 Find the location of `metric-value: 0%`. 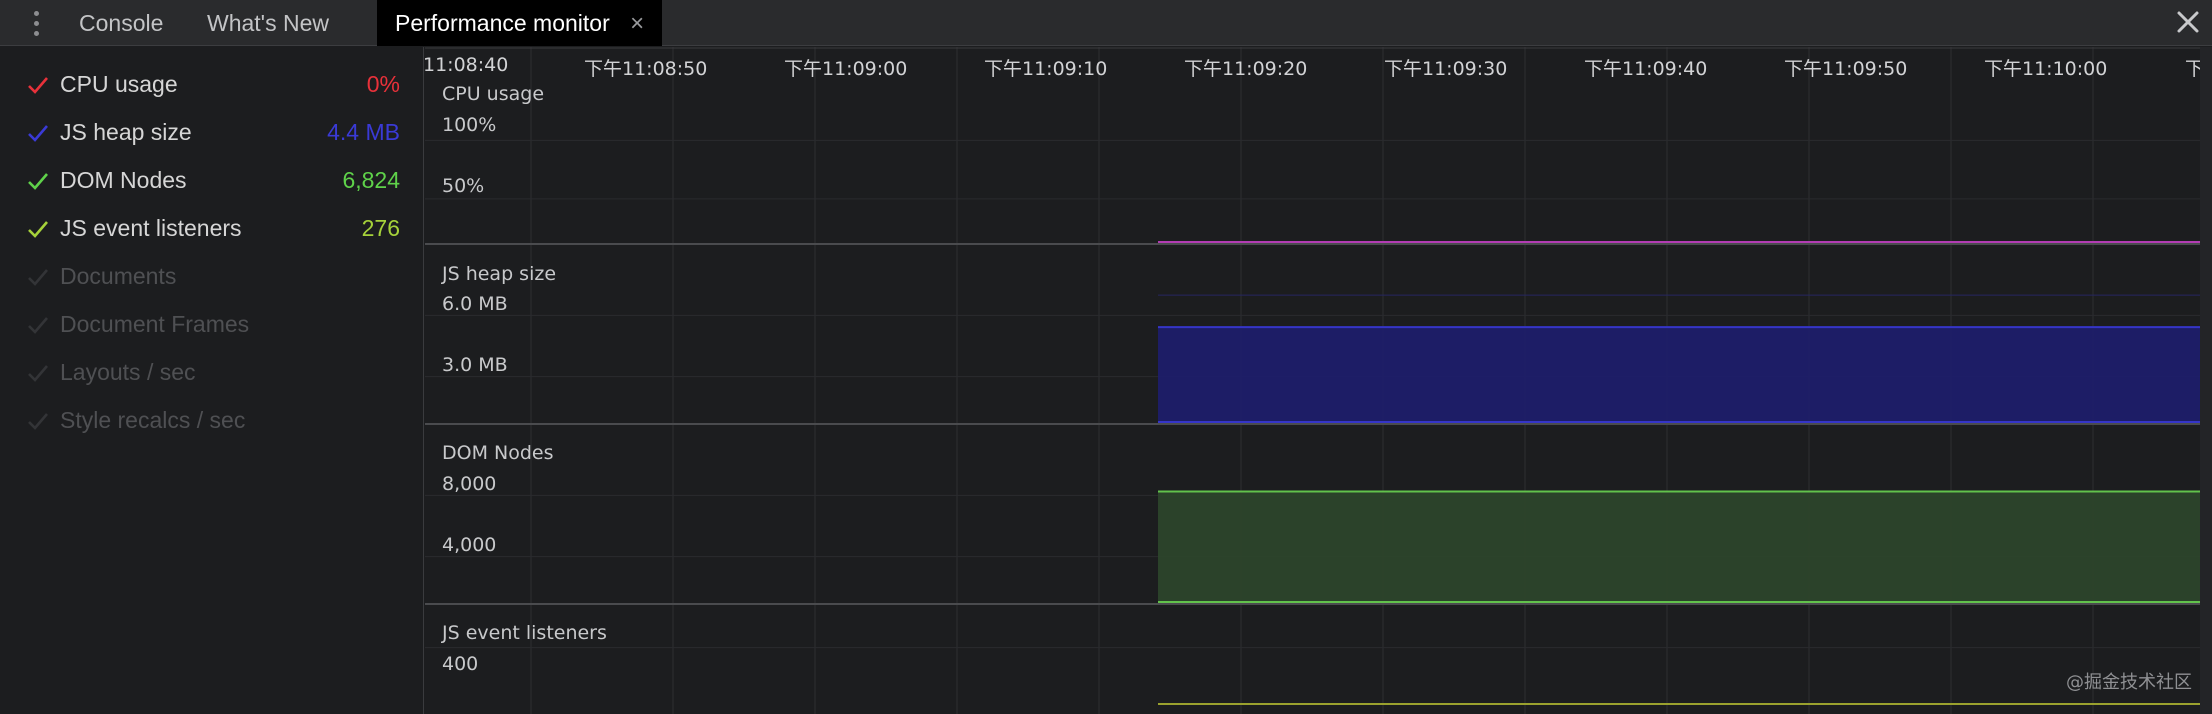

metric-value: 0% is located at coordinates (383, 84).